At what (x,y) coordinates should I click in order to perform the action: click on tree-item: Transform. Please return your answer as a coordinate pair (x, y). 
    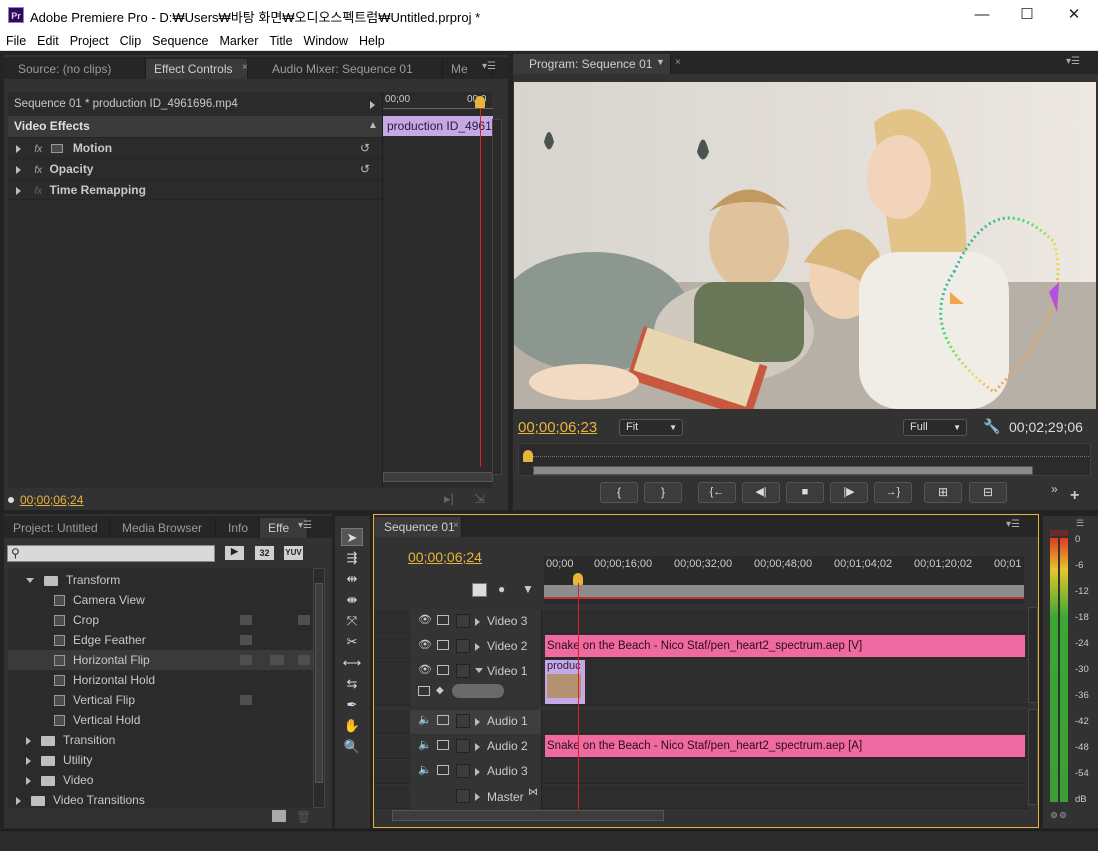
    Looking at the image, I should click on (160, 580).